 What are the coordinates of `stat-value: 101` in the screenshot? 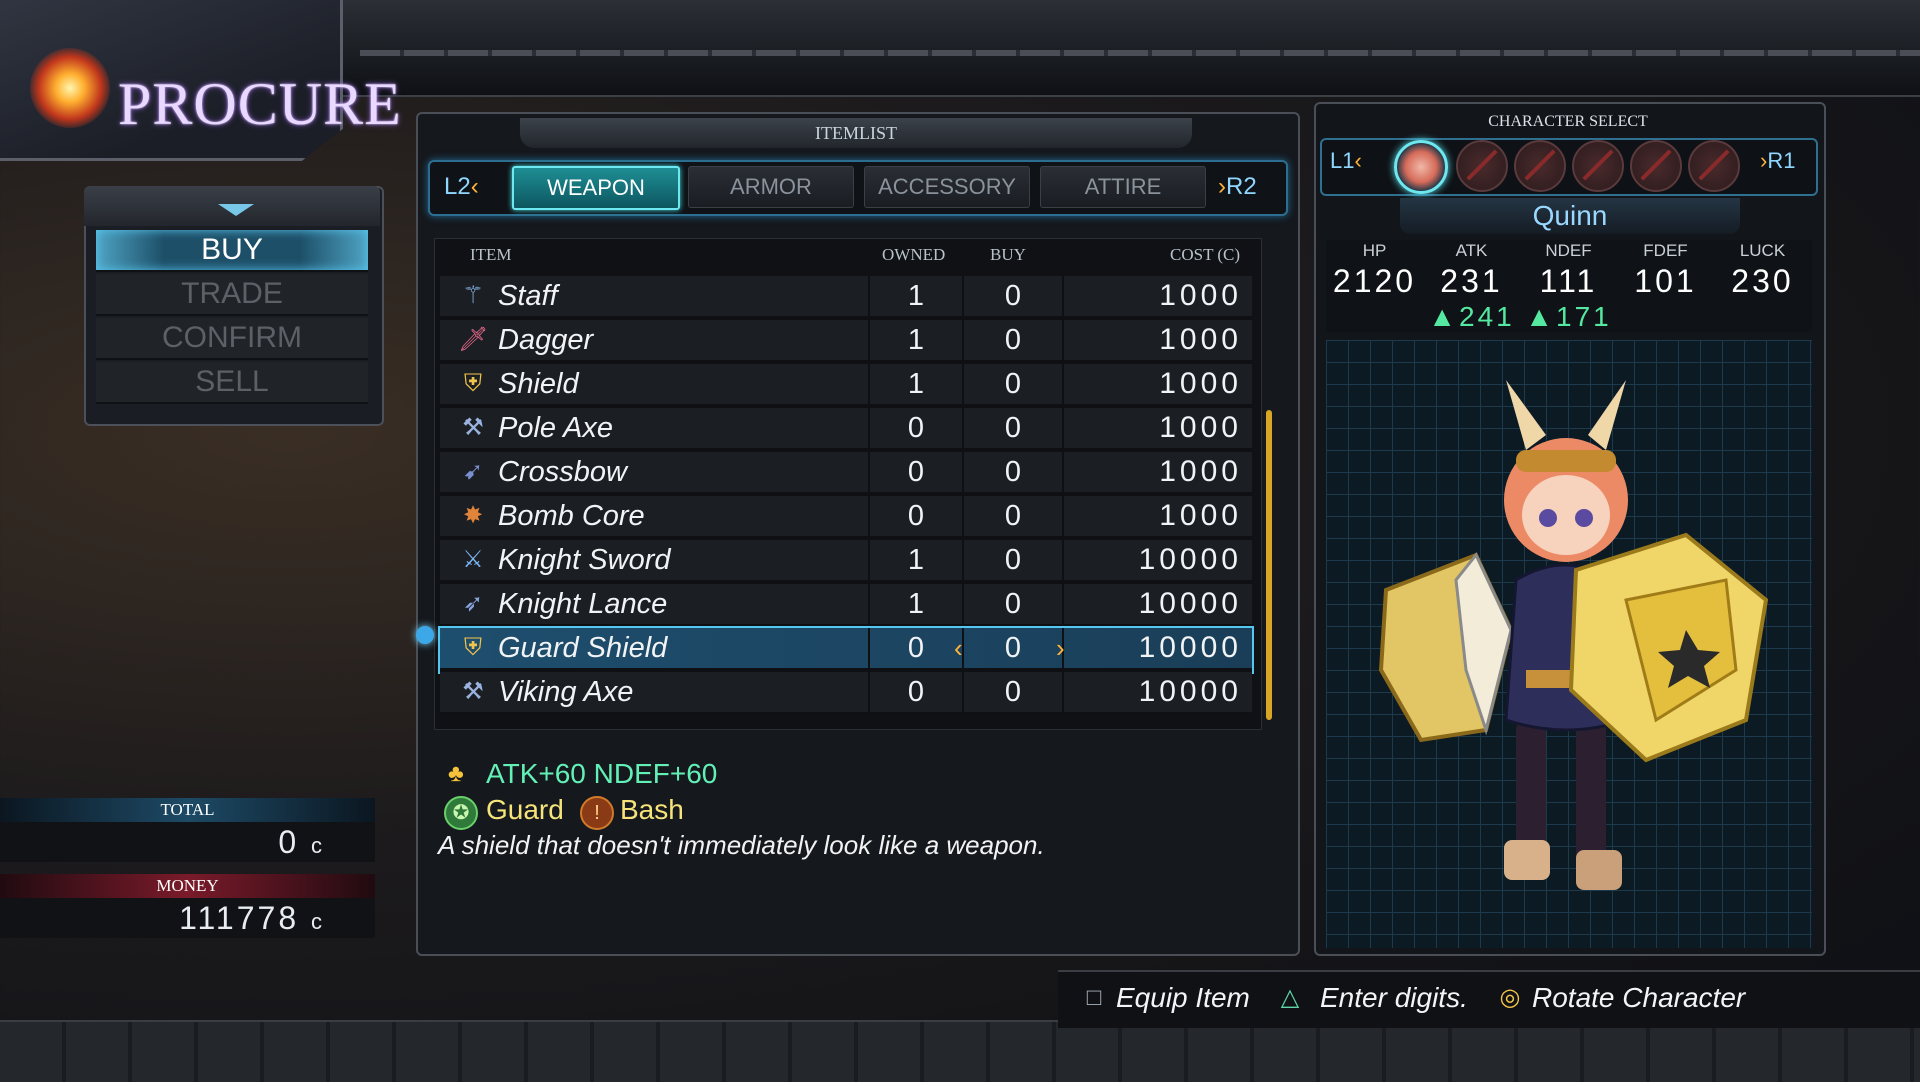 It's located at (1665, 281).